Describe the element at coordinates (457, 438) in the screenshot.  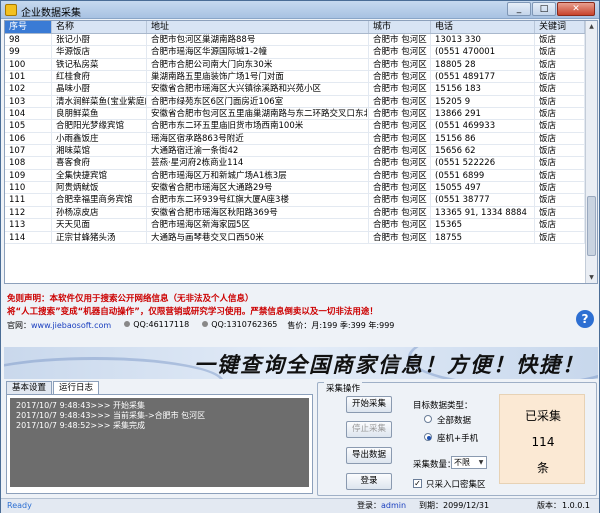
I see `radio-landline-mobile-label: 座机+手机` at that location.